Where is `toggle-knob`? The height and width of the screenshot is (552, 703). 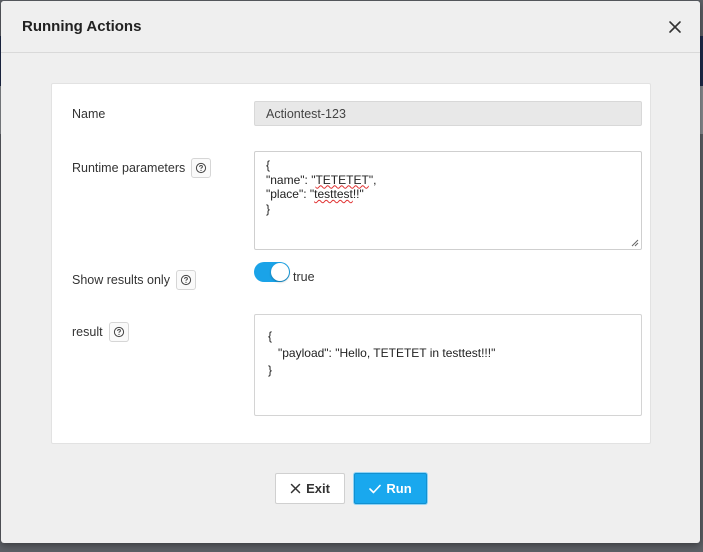 toggle-knob is located at coordinates (280, 272).